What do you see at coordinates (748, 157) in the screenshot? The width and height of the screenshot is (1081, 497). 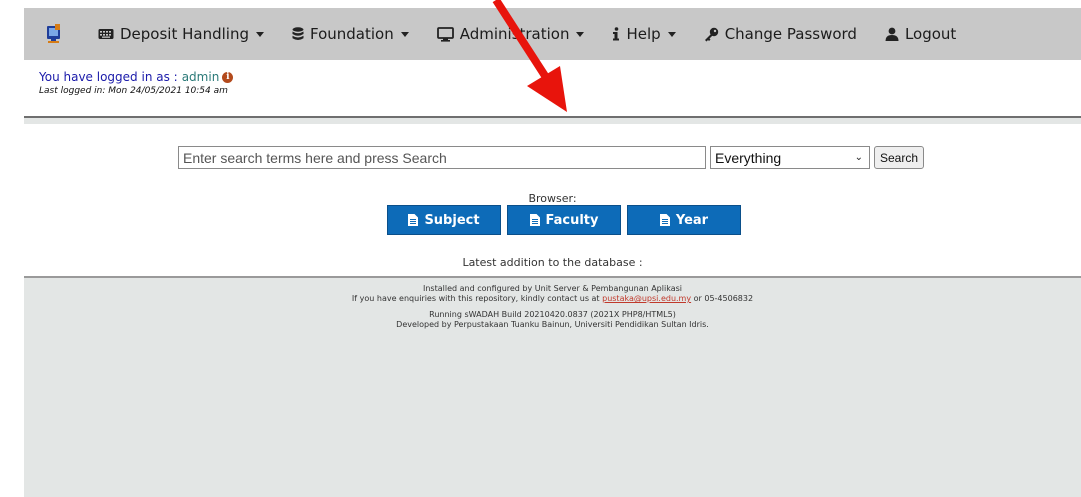 I see `search-scope-value: Everything` at bounding box center [748, 157].